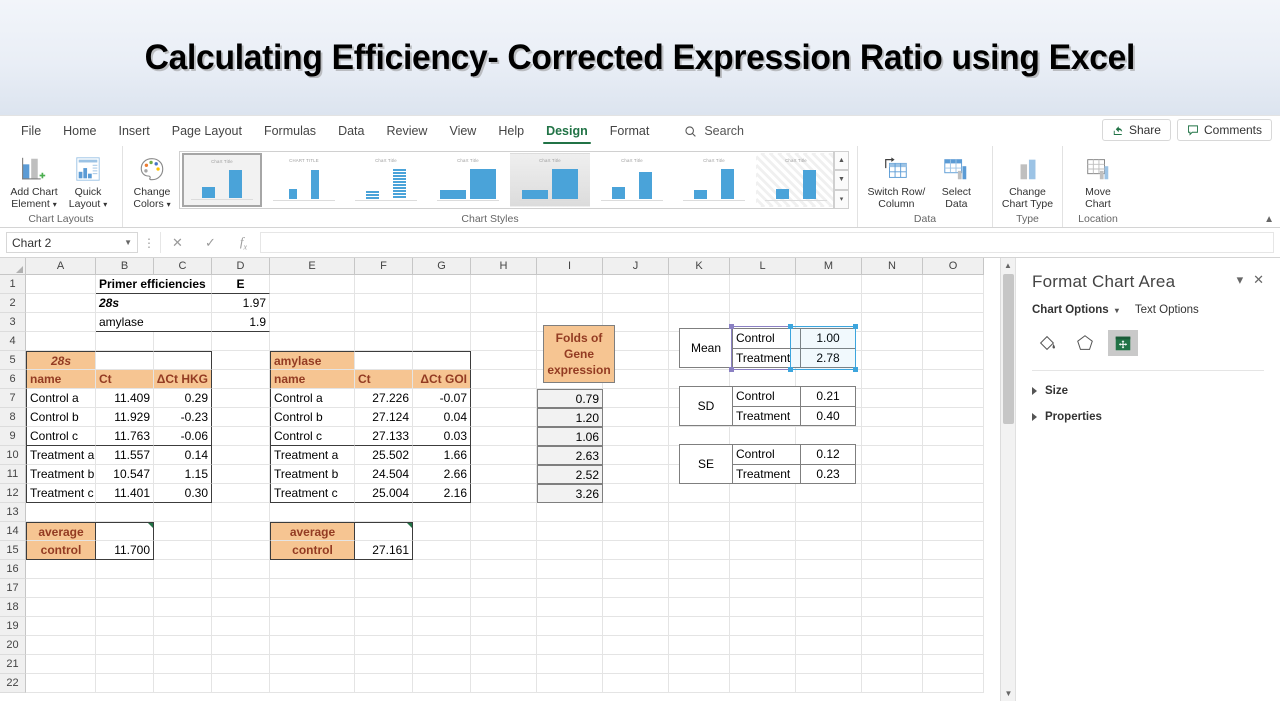 The height and width of the screenshot is (720, 1280). Describe the element at coordinates (13, 360) in the screenshot. I see `row-header-5: 5` at that location.